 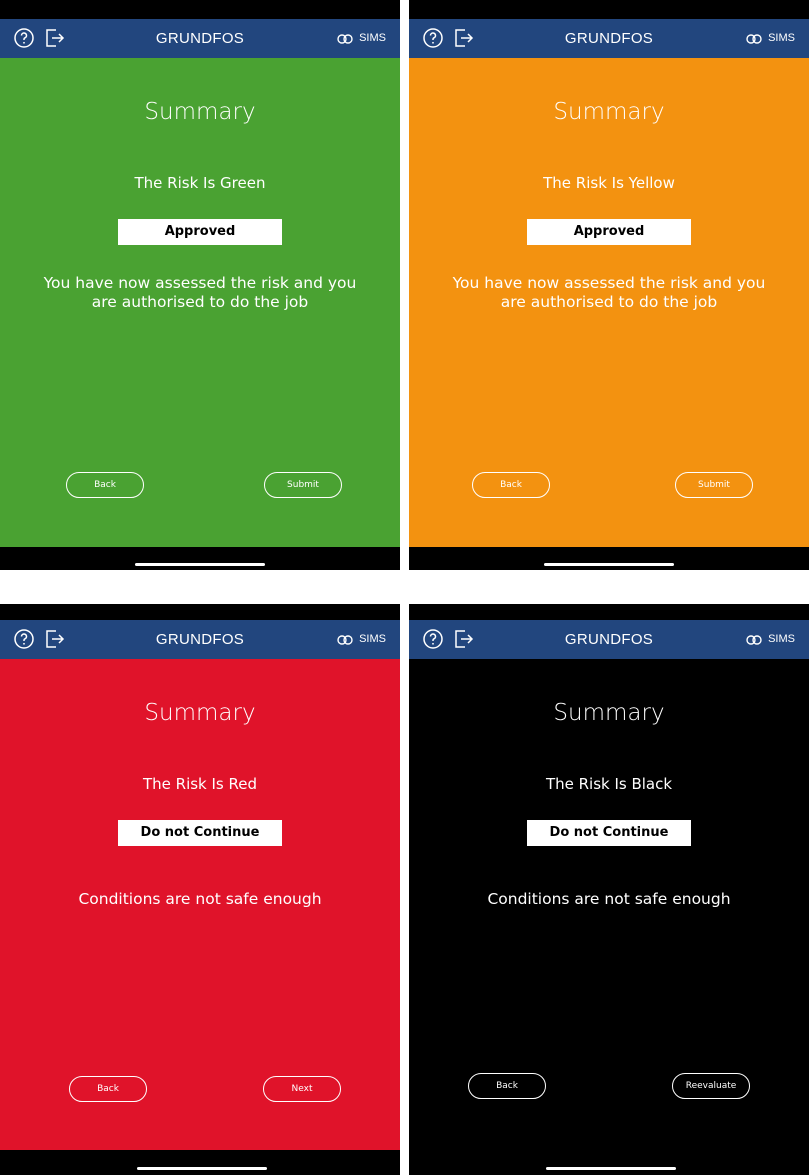 What do you see at coordinates (200, 183) in the screenshot?
I see `risk-level-text: The Risk Is Green` at bounding box center [200, 183].